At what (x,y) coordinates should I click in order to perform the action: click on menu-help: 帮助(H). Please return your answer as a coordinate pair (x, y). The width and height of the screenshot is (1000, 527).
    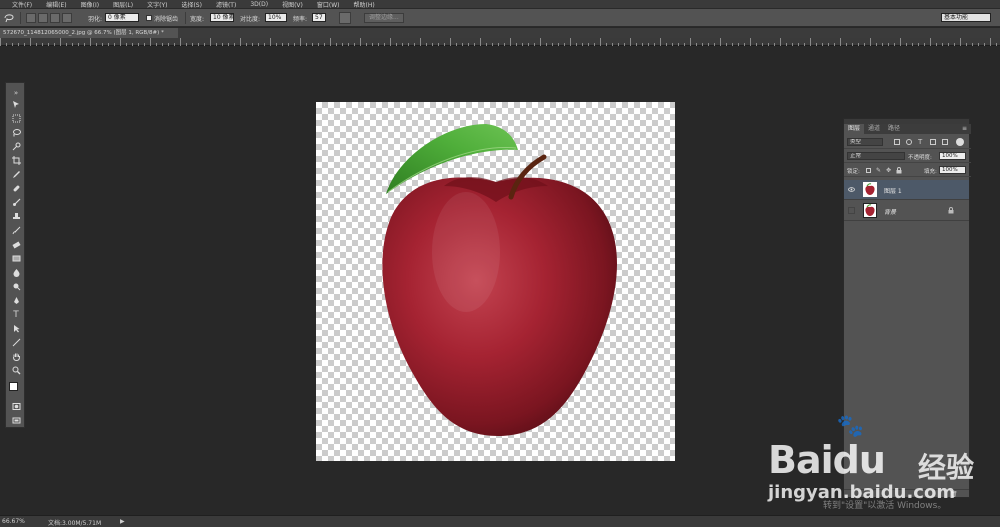
    Looking at the image, I should click on (364, 4).